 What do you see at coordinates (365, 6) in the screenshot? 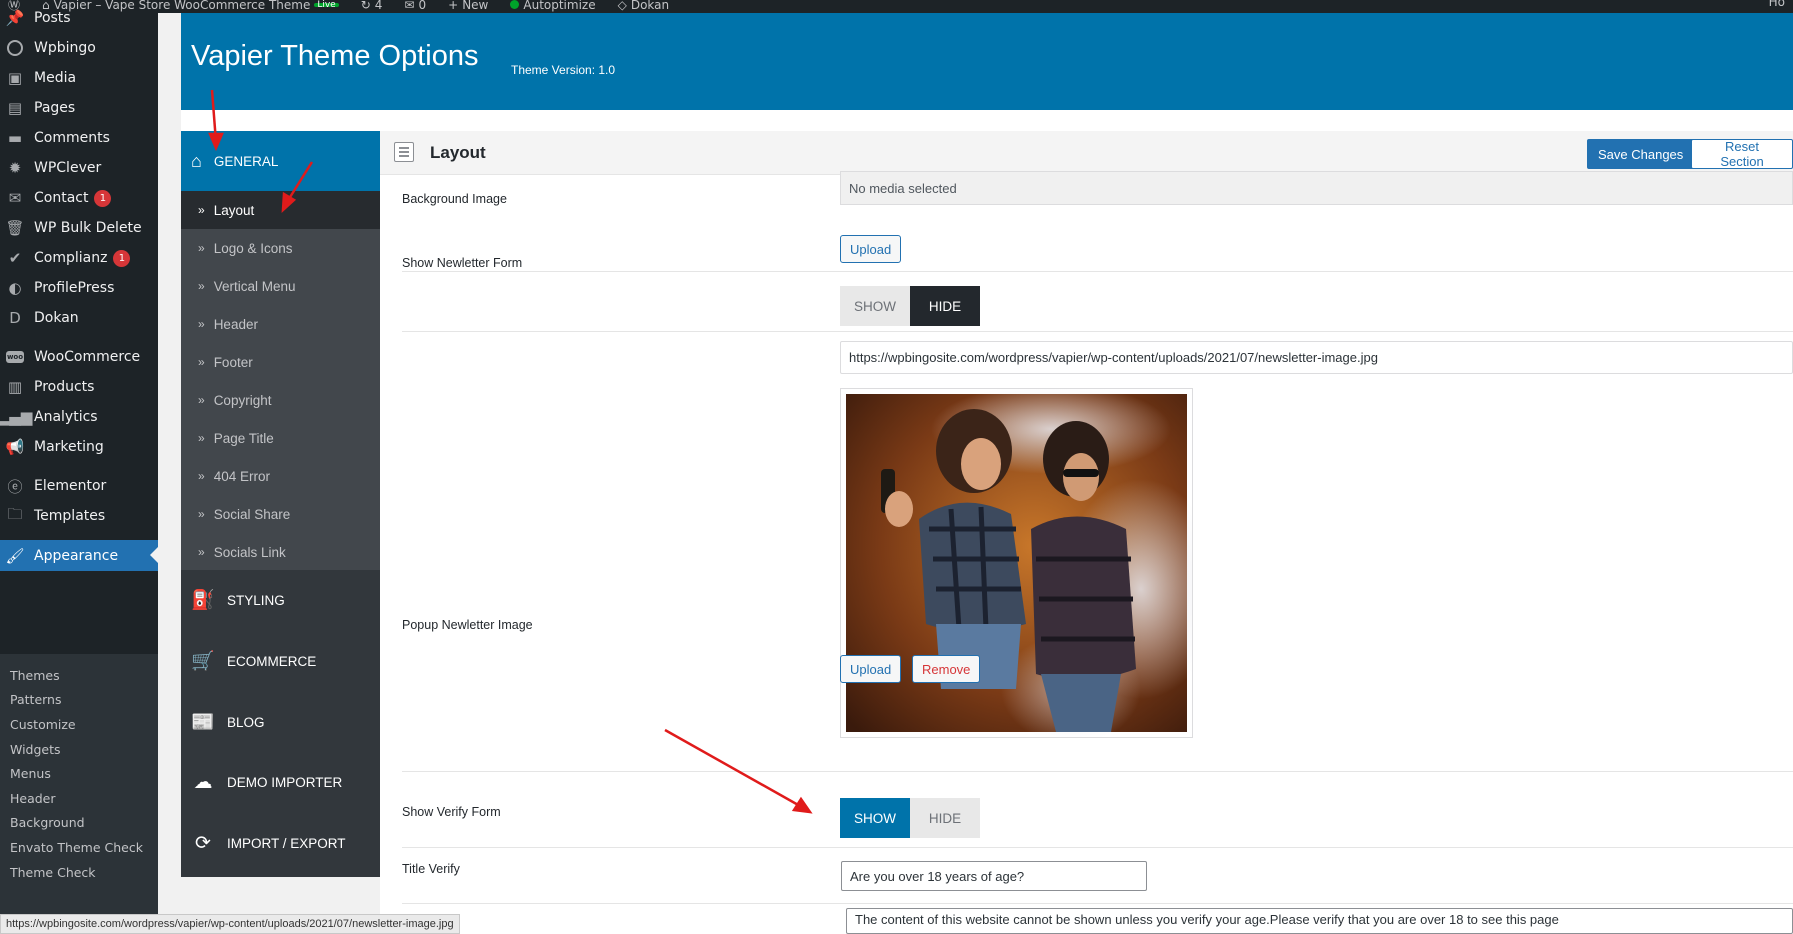
I see `refresh-icon: ↻` at bounding box center [365, 6].